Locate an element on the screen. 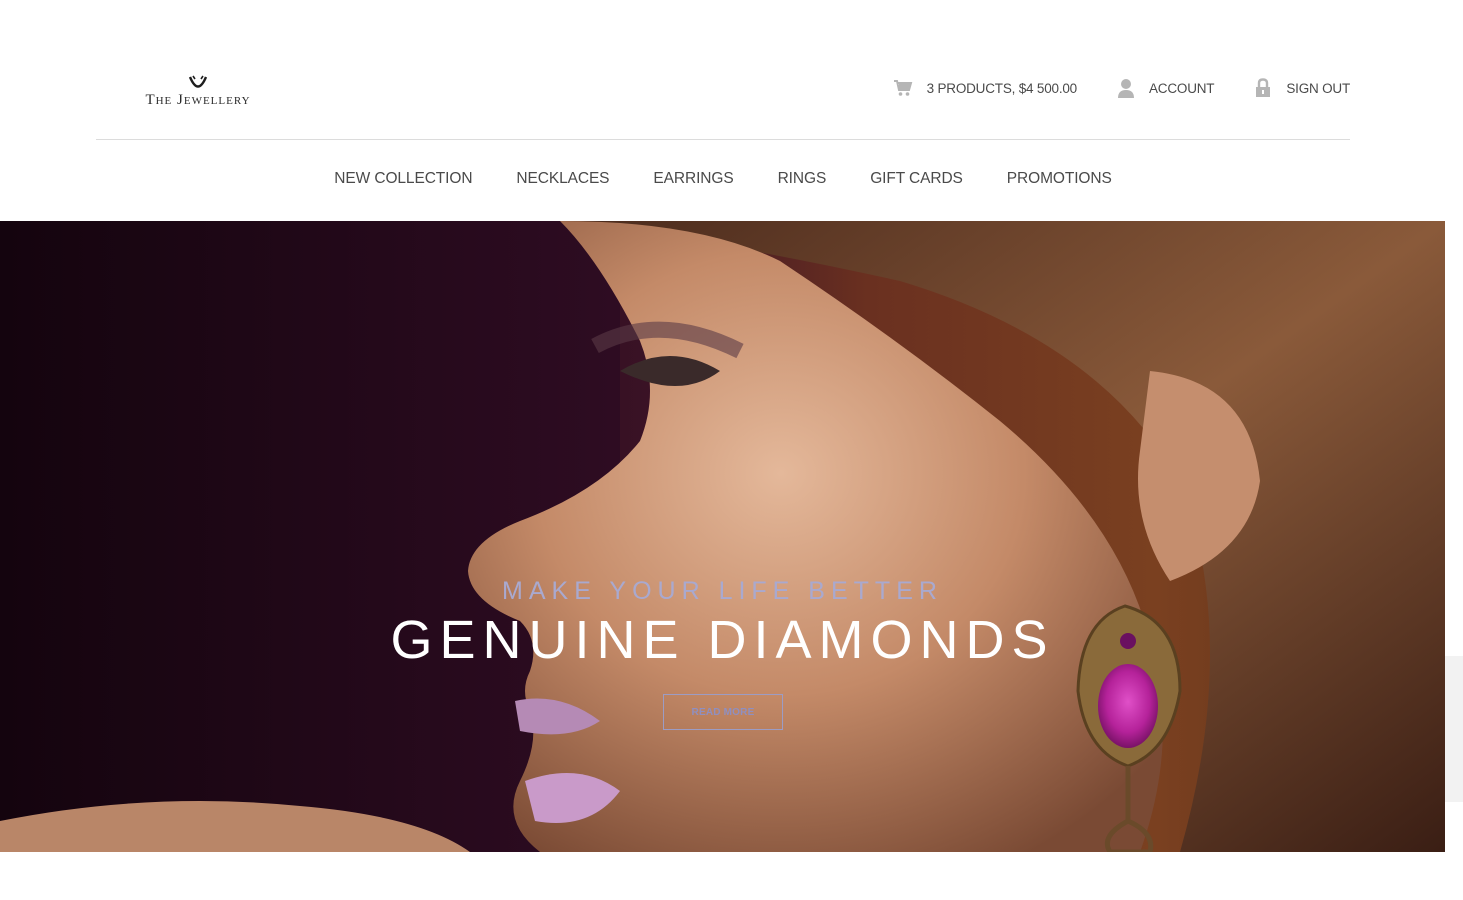  account-label: ACCOUNT is located at coordinates (1181, 88).